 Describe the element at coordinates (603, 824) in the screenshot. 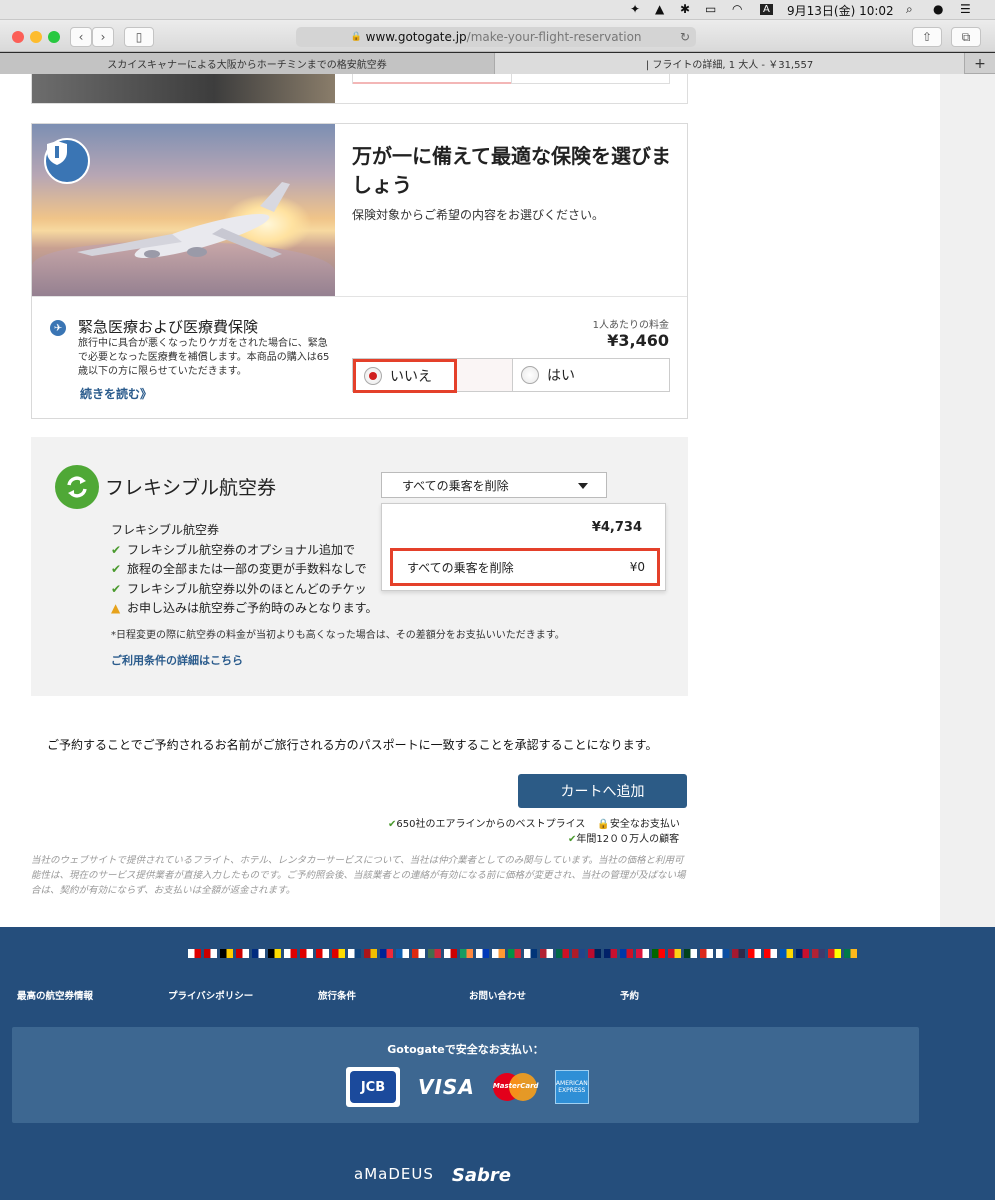

I see `lock-icon: 🔒` at that location.